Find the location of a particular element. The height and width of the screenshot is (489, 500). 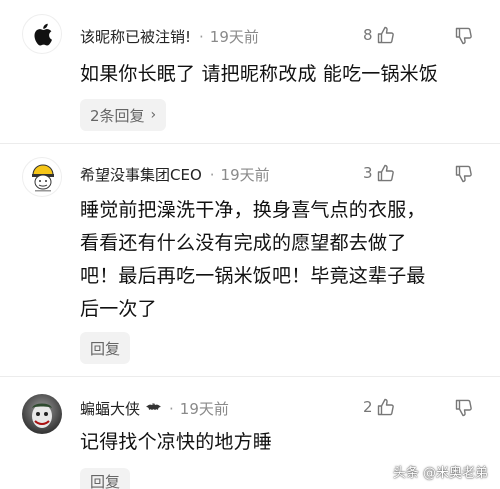

like-button: 2 is located at coordinates (379, 407).